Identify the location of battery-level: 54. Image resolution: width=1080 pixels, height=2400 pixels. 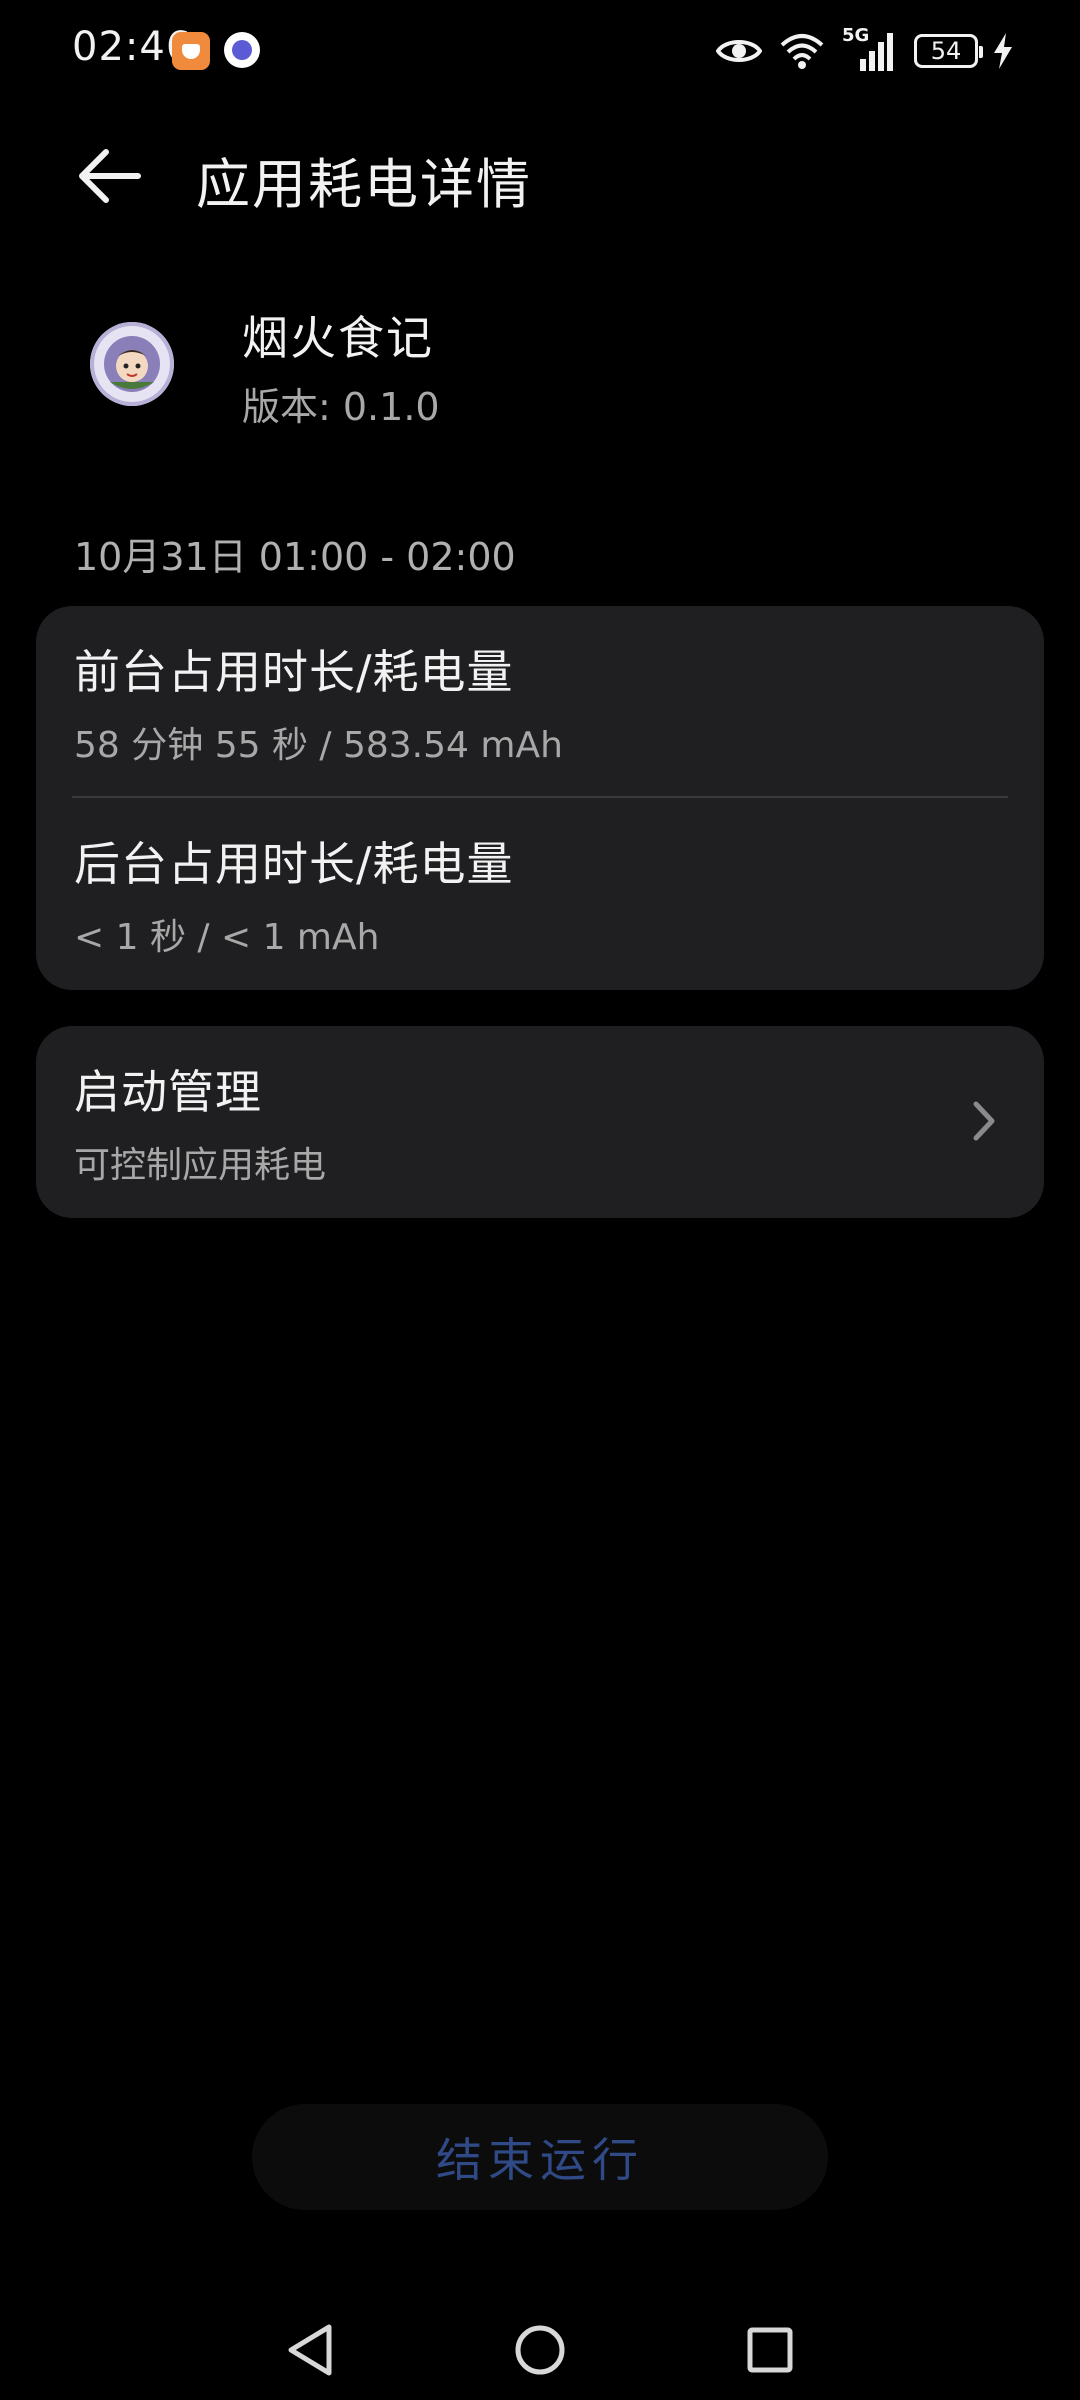
(946, 51).